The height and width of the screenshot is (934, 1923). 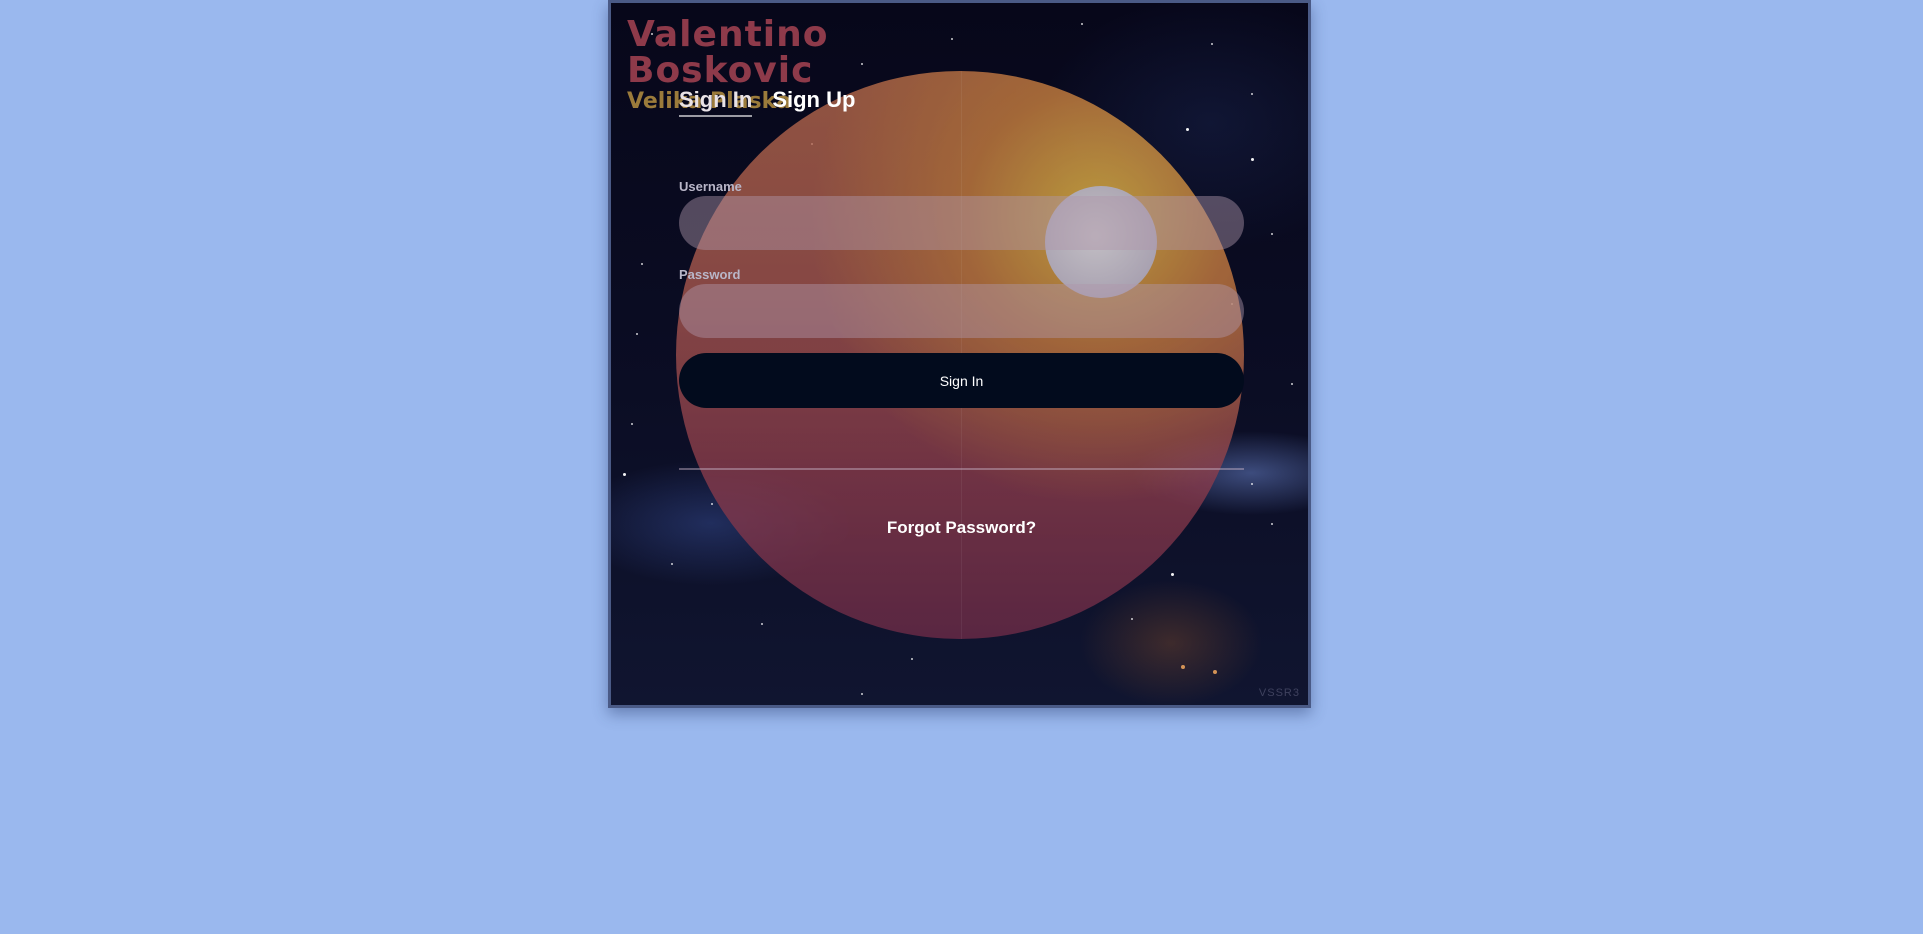 I want to click on divider, so click(x=961, y=469).